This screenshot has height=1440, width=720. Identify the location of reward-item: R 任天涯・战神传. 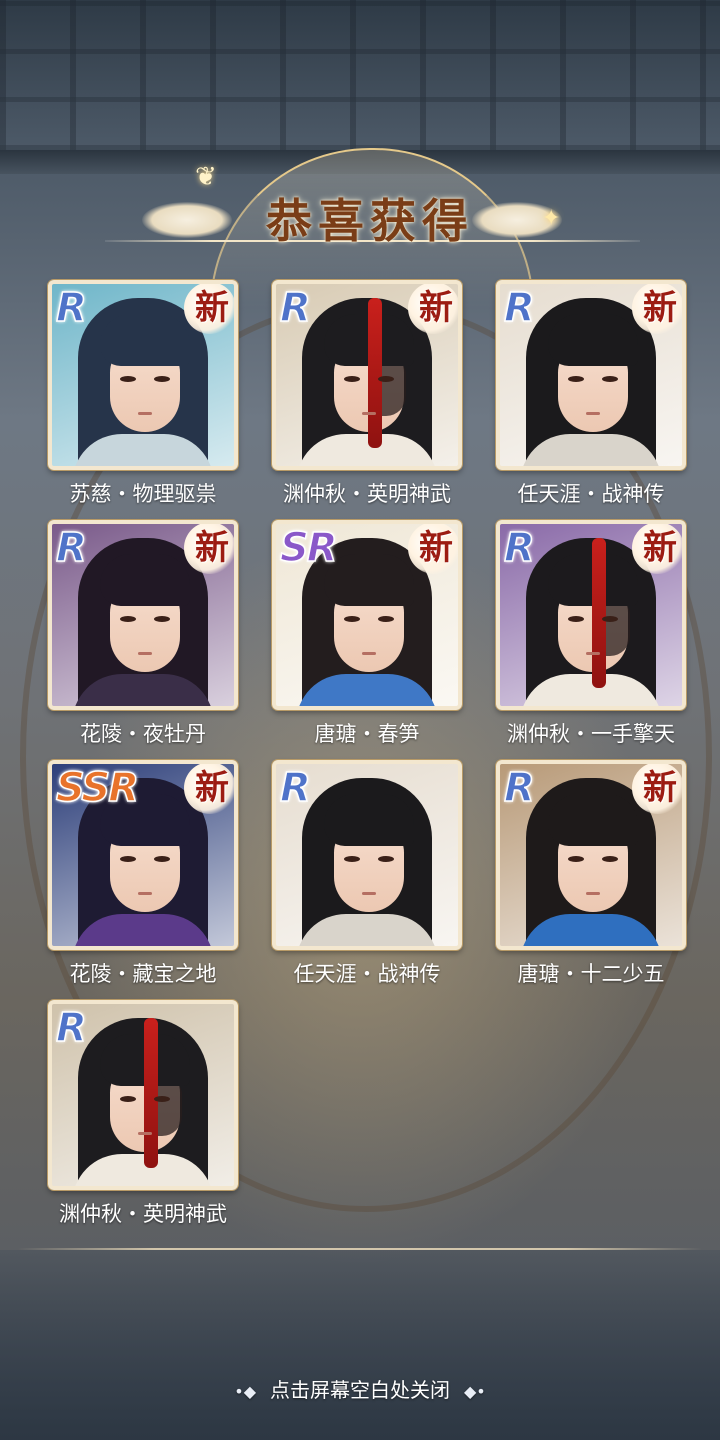
(367, 875).